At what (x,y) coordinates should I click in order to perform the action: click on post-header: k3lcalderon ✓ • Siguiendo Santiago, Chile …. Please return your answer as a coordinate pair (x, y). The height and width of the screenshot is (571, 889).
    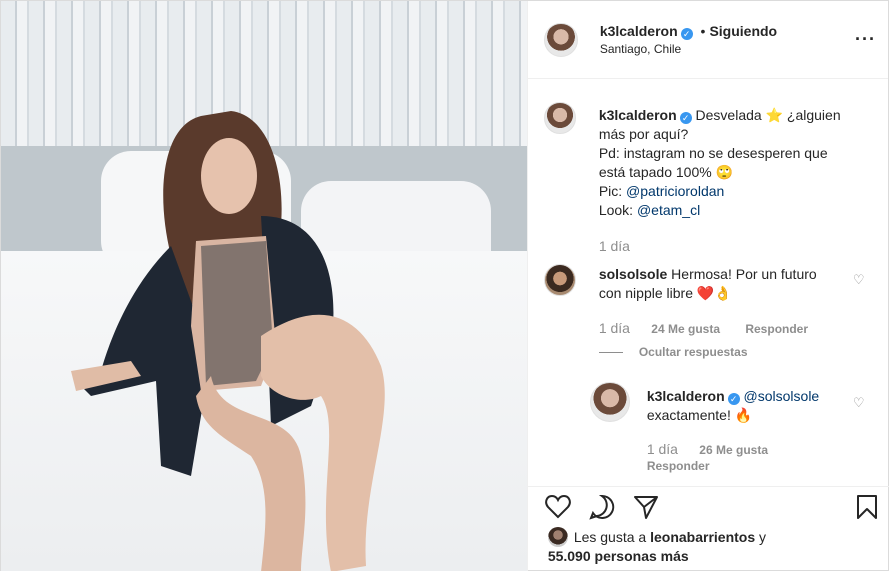
    Looking at the image, I should click on (707, 40).